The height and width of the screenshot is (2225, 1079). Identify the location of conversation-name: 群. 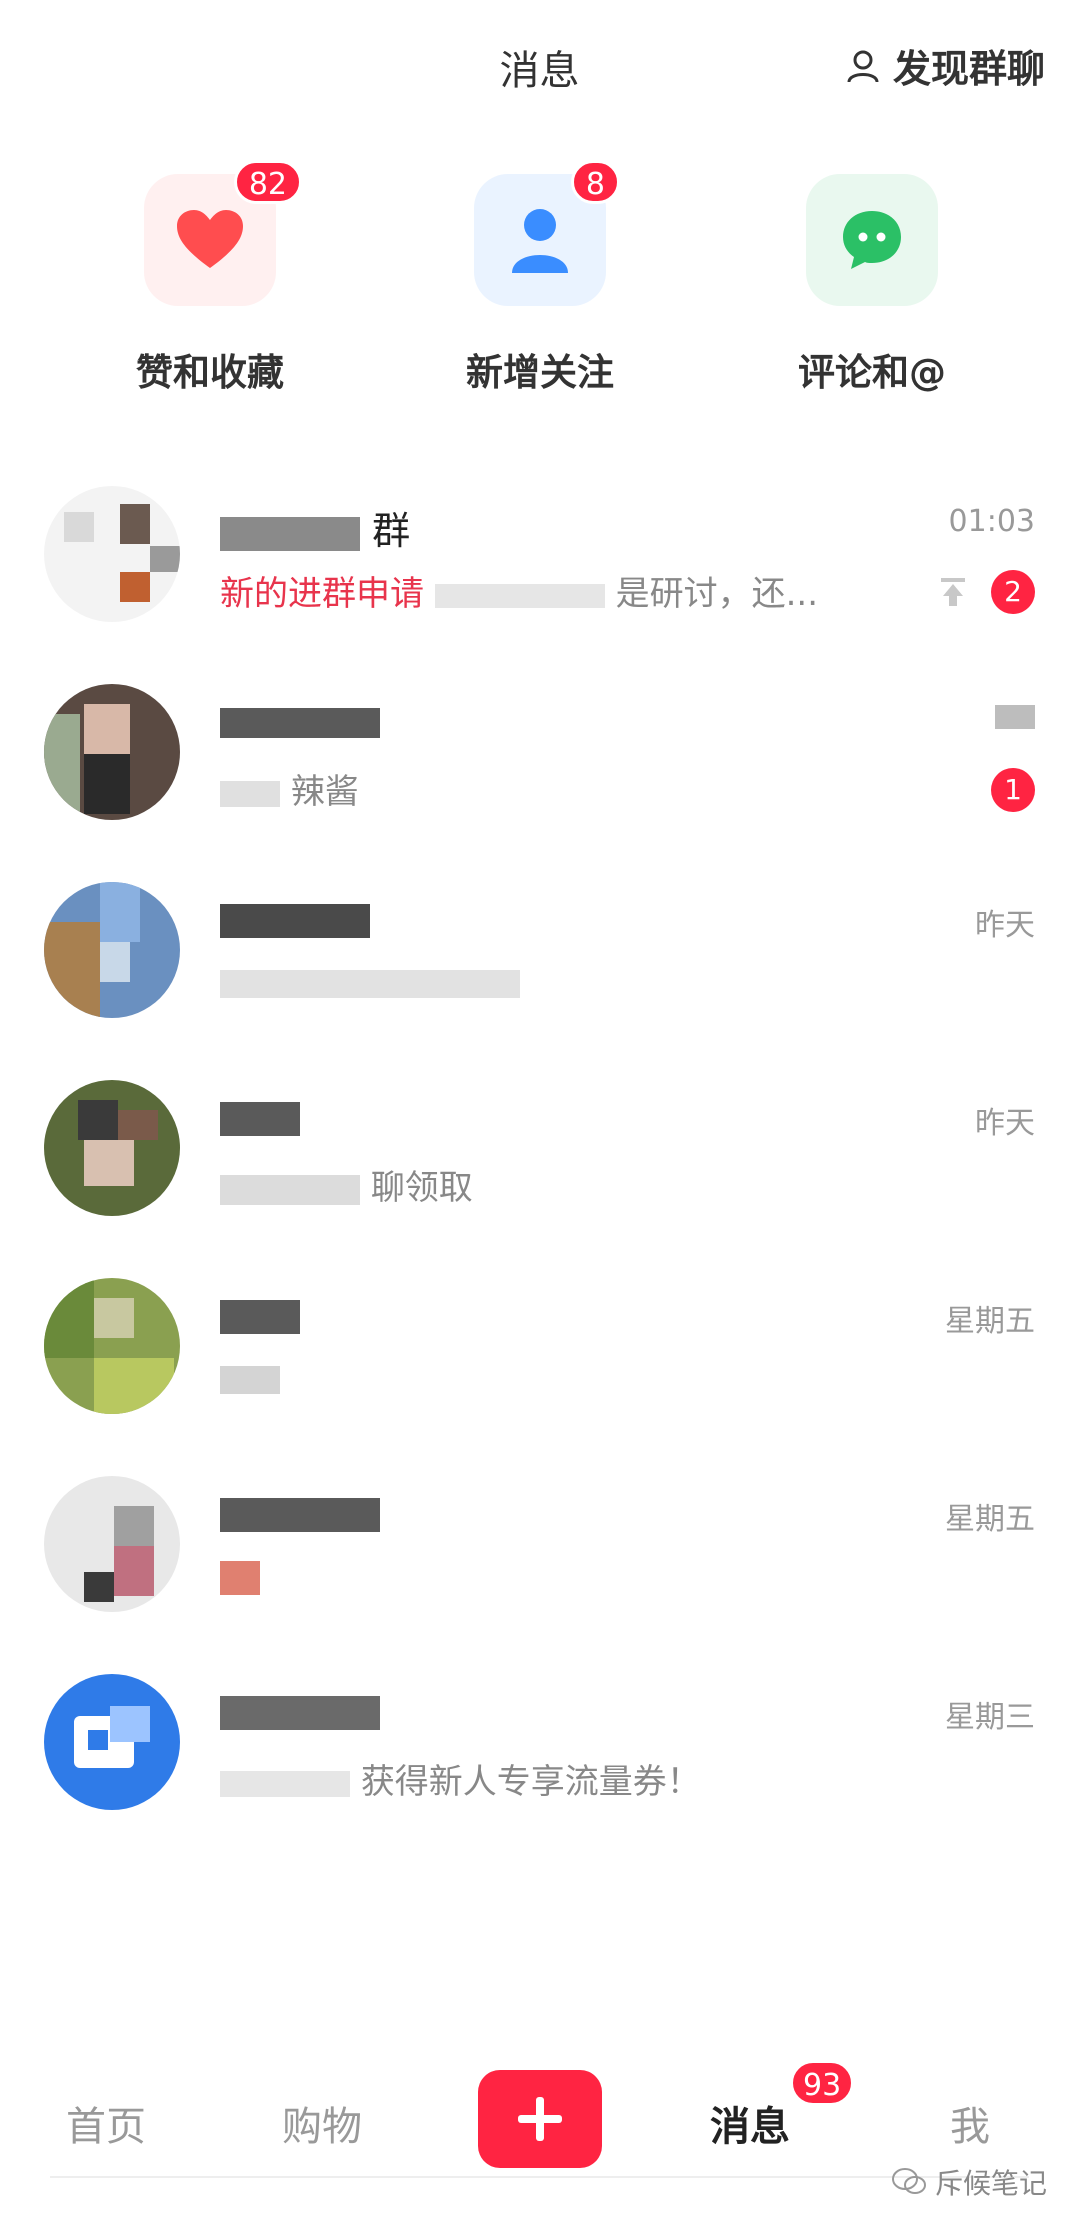
(315, 527).